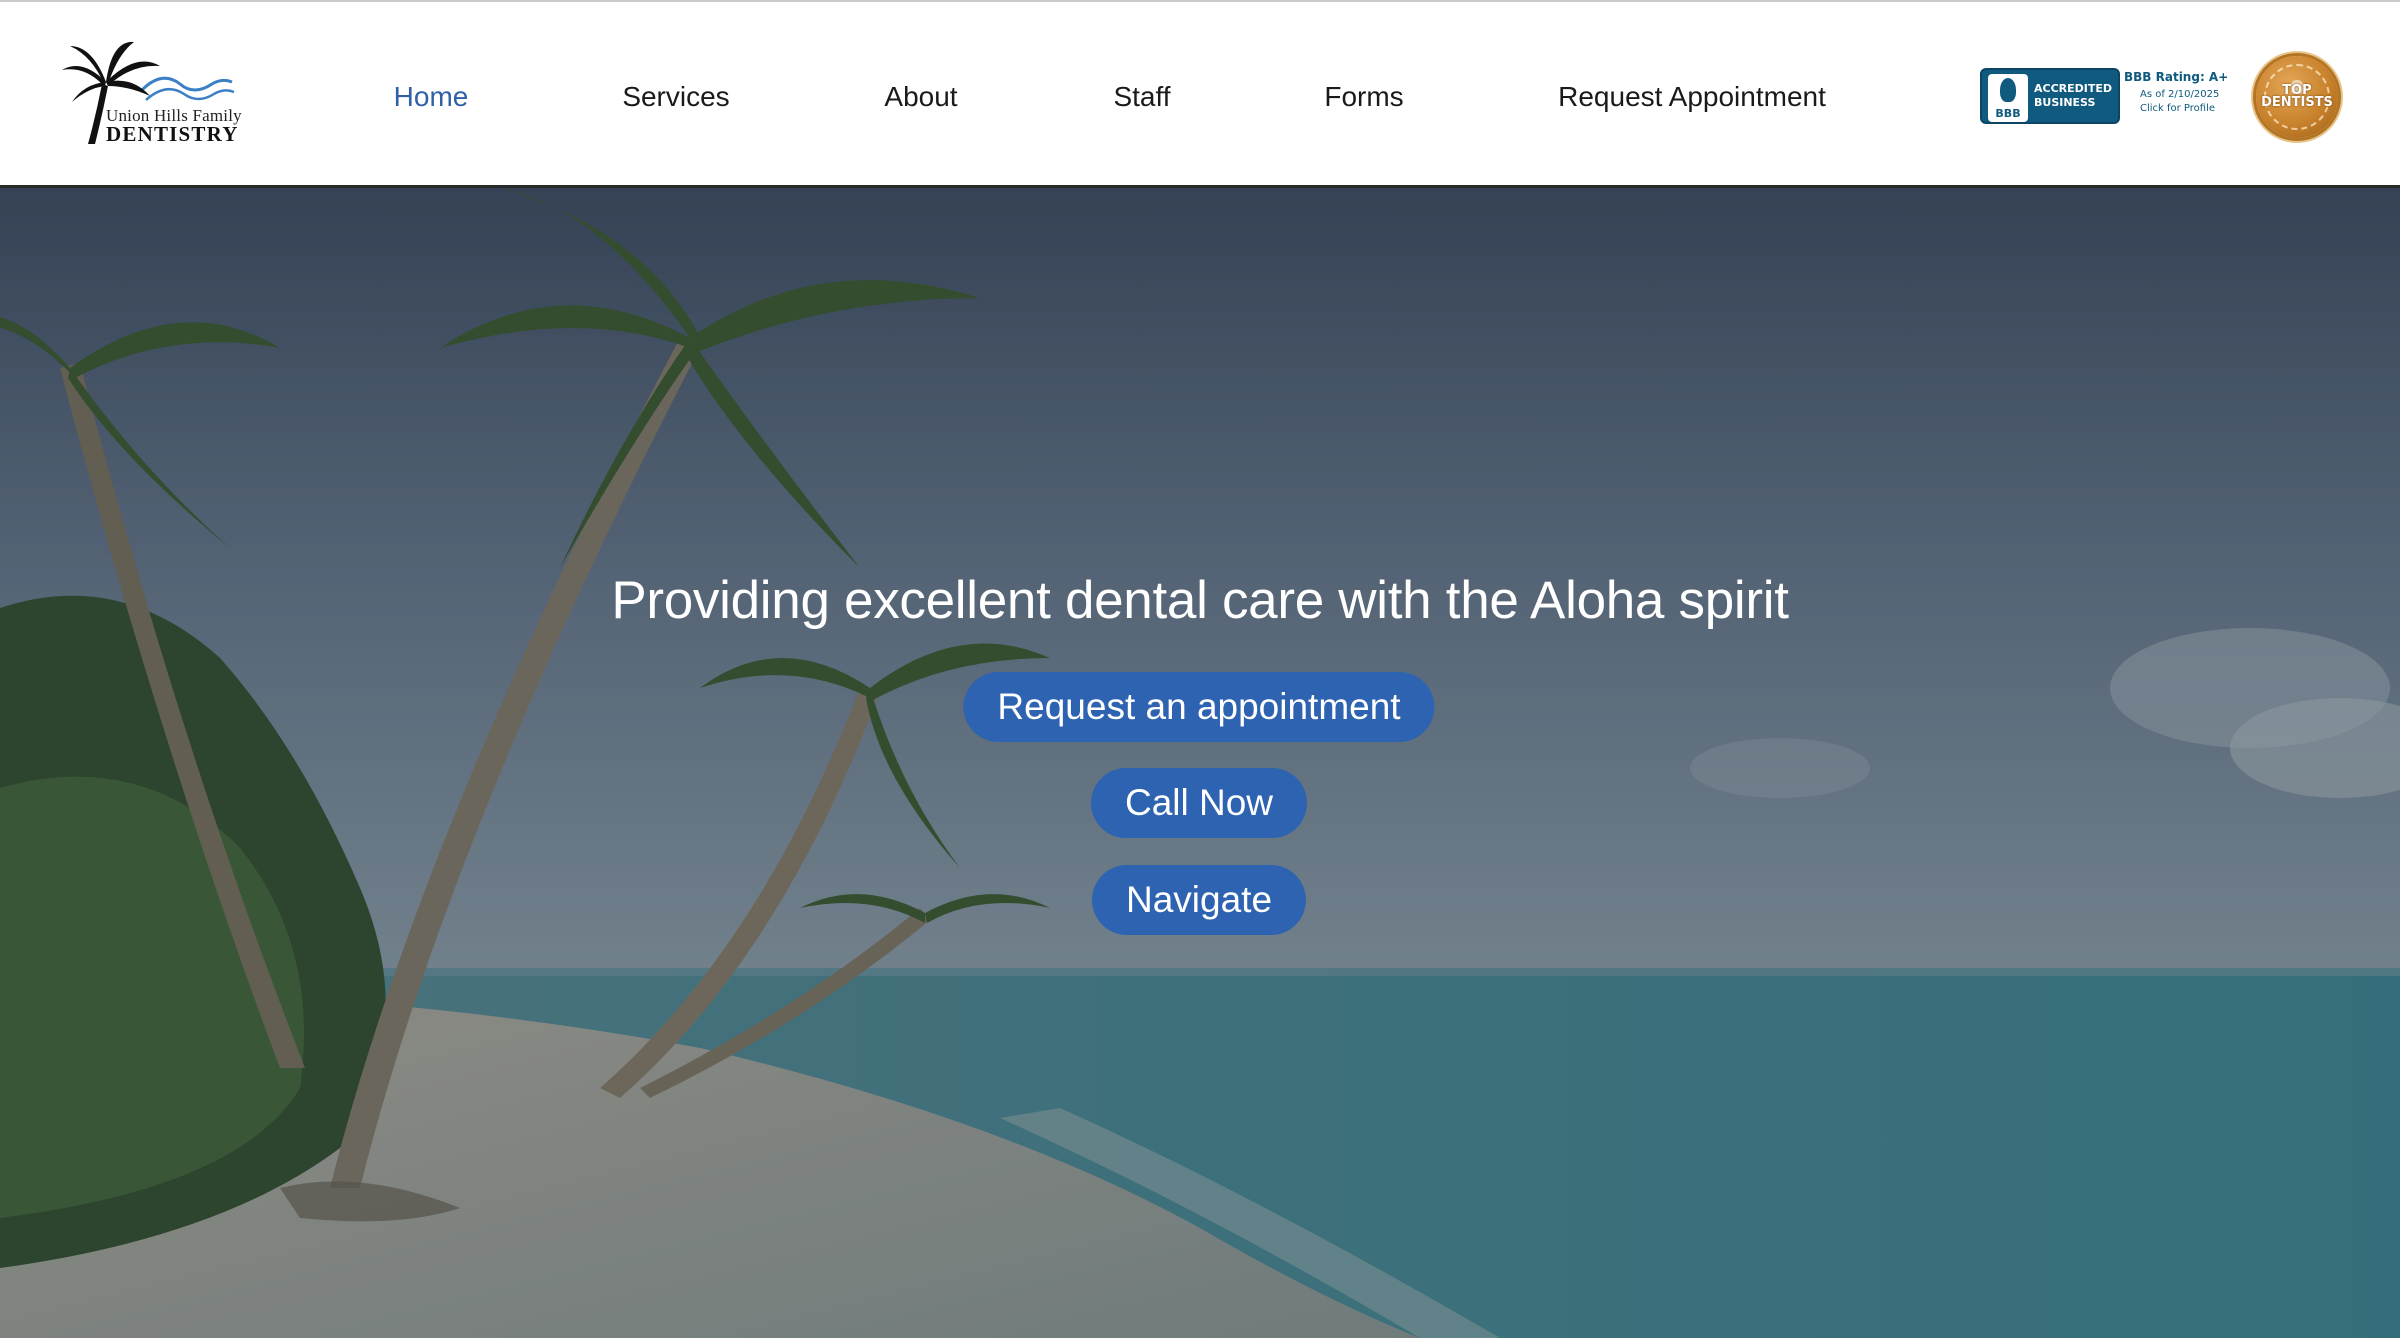 This screenshot has height=1338, width=2400. What do you see at coordinates (1692, 97) in the screenshot?
I see `nav-request-appointment: Request Appointment` at bounding box center [1692, 97].